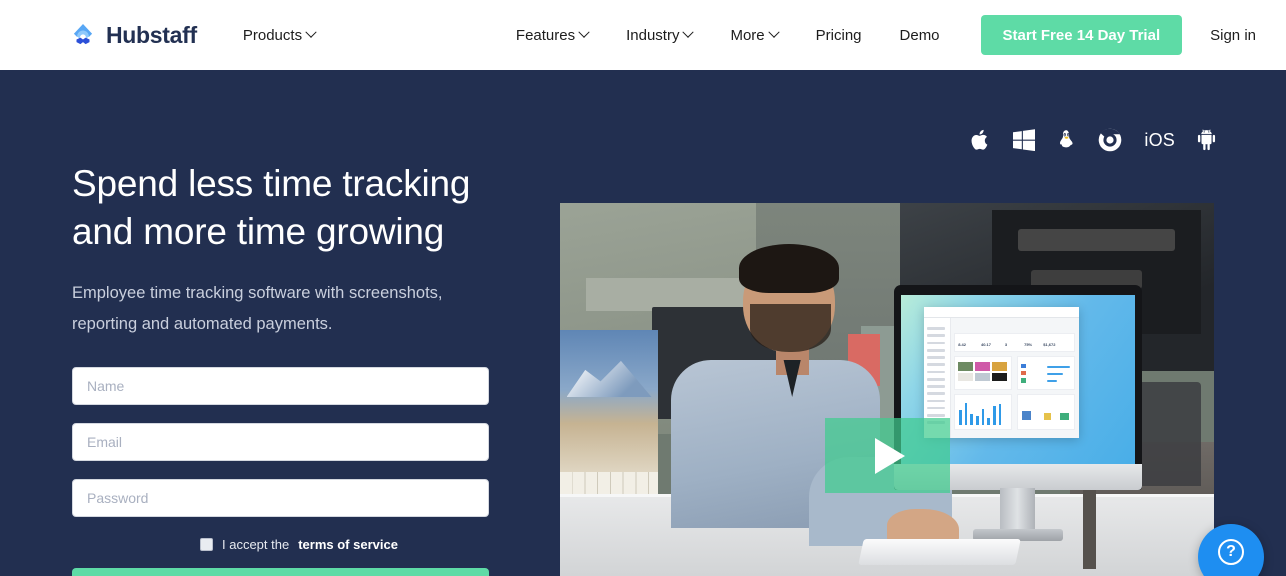  What do you see at coordinates (1233, 35) in the screenshot?
I see `sign-in-link: Sign in` at bounding box center [1233, 35].